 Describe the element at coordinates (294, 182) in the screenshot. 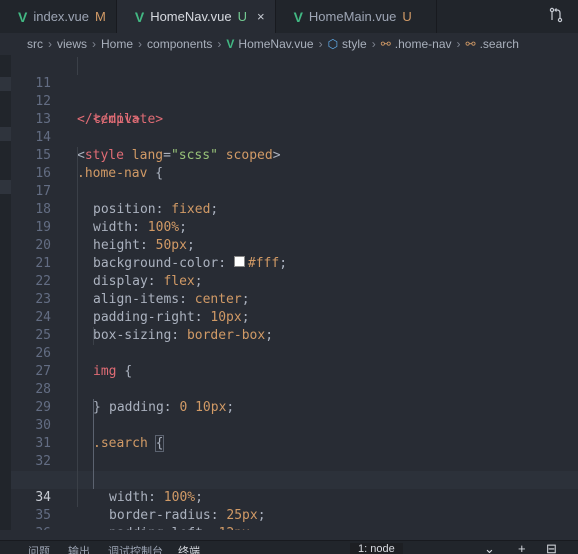

I see `code-line: 16 position: fixed;` at that location.